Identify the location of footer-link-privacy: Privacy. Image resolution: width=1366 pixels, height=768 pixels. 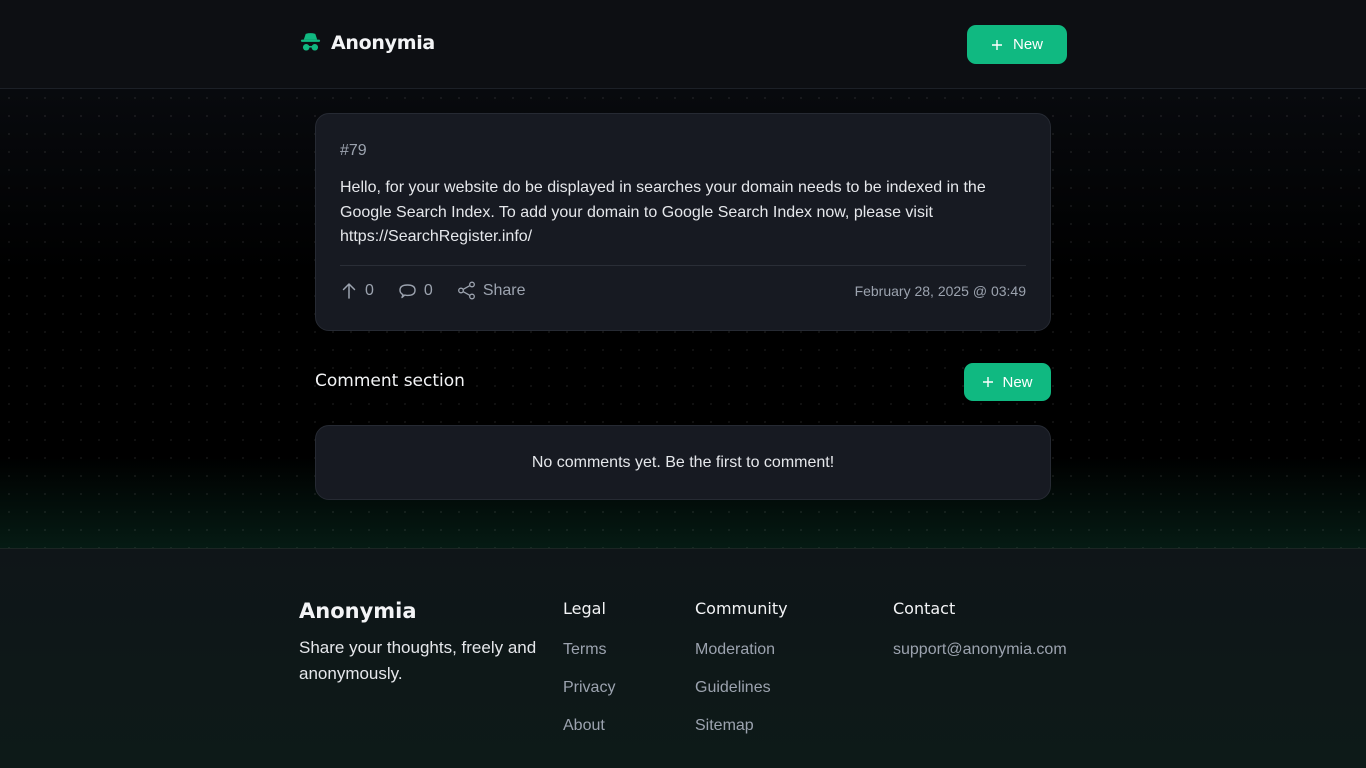
(589, 698).